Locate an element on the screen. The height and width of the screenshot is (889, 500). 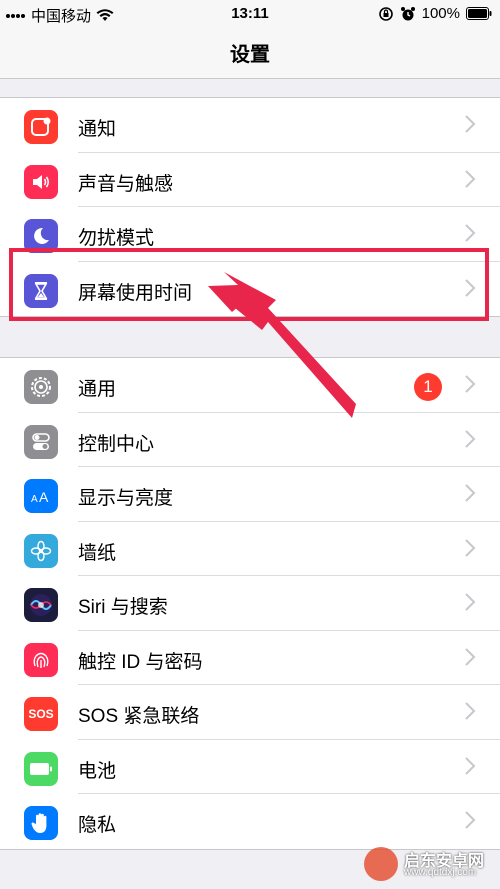
settings-row-sounds: 声音与触感 is located at coordinates (250, 180).